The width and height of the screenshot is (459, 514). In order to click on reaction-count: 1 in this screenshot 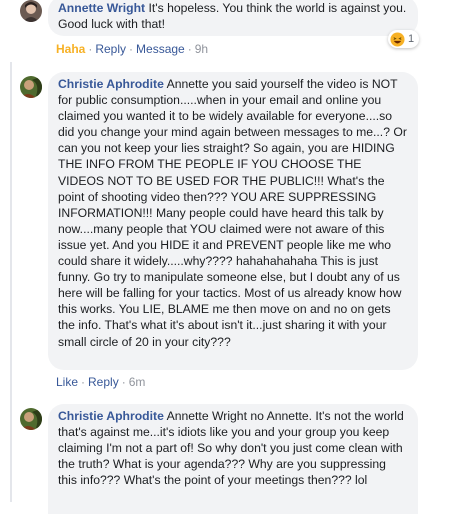, I will do `click(411, 39)`.